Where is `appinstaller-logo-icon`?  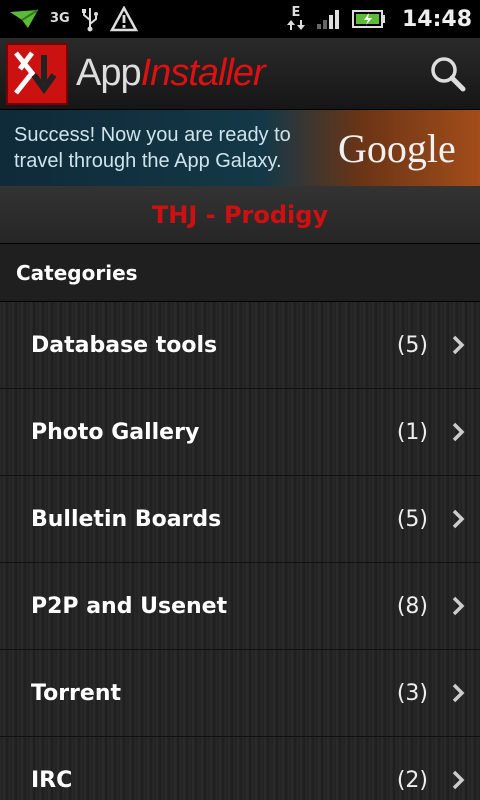 appinstaller-logo-icon is located at coordinates (37, 73).